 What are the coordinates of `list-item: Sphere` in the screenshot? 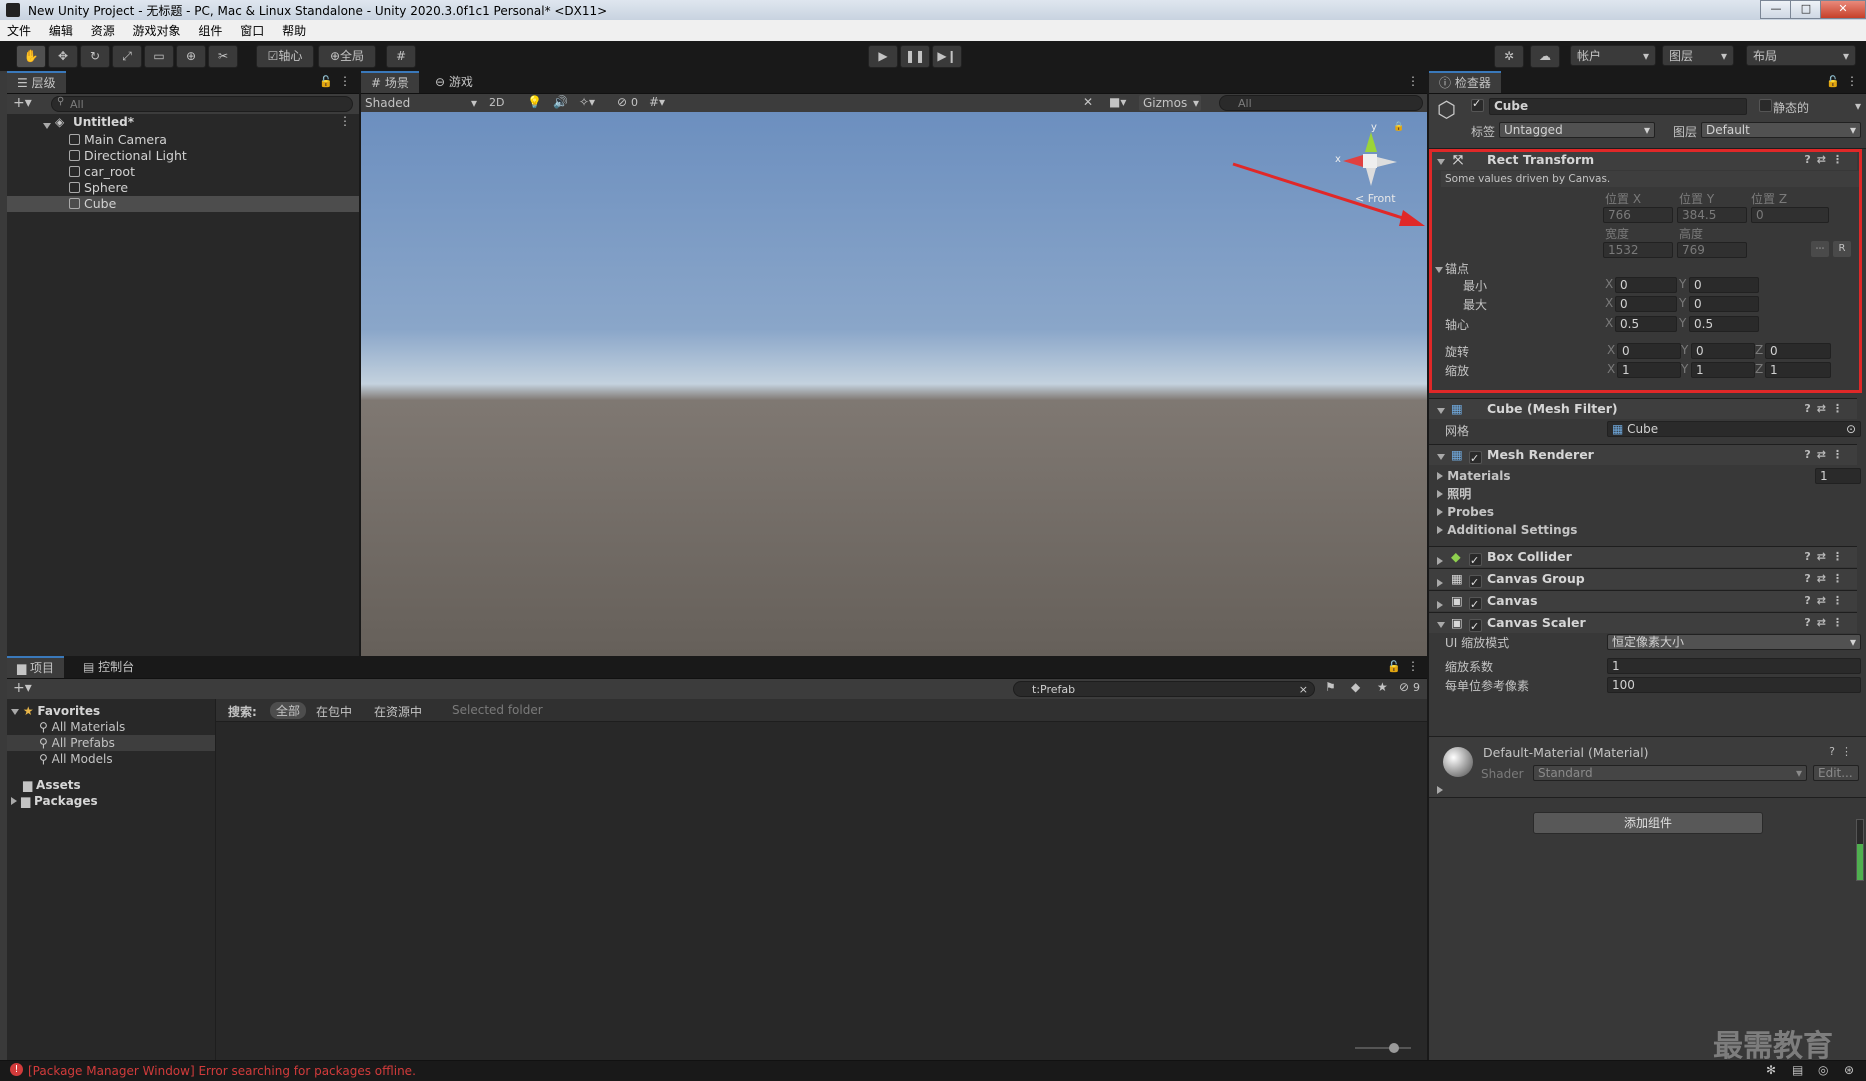 It's located at (186, 188).